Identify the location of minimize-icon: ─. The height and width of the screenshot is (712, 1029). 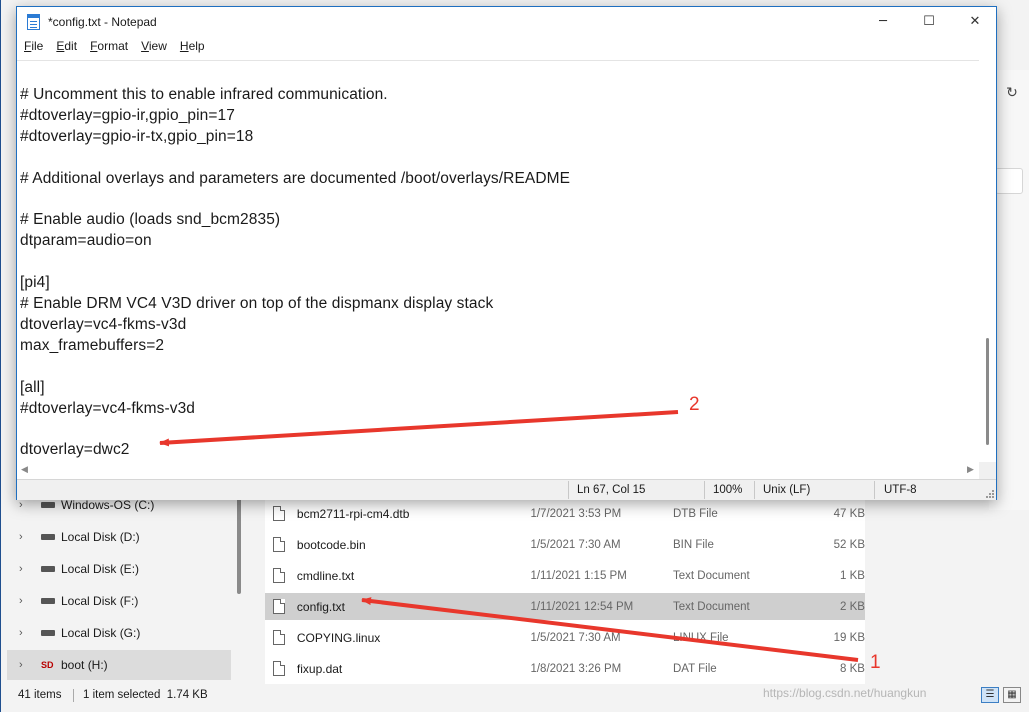
(883, 22).